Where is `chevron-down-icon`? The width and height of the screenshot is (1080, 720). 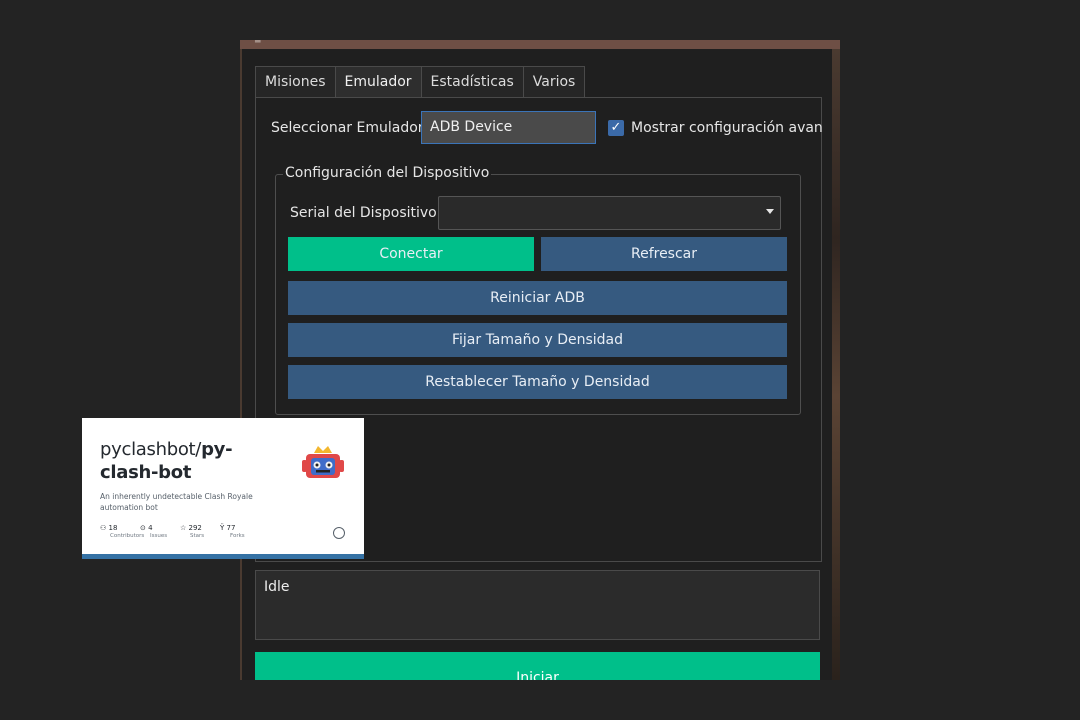 chevron-down-icon is located at coordinates (770, 211).